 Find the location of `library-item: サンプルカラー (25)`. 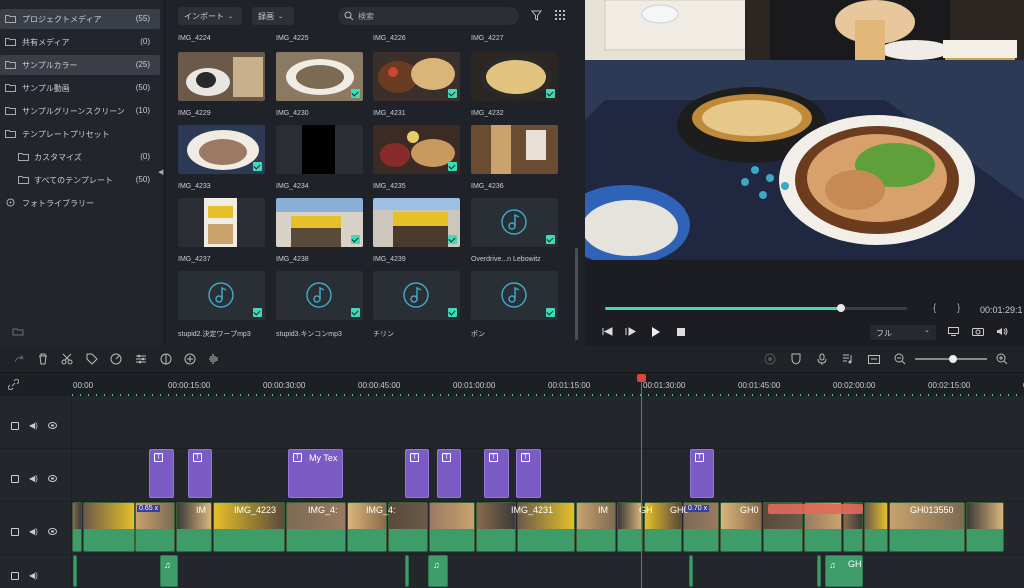

library-item: サンプルカラー (25) is located at coordinates (80, 65).